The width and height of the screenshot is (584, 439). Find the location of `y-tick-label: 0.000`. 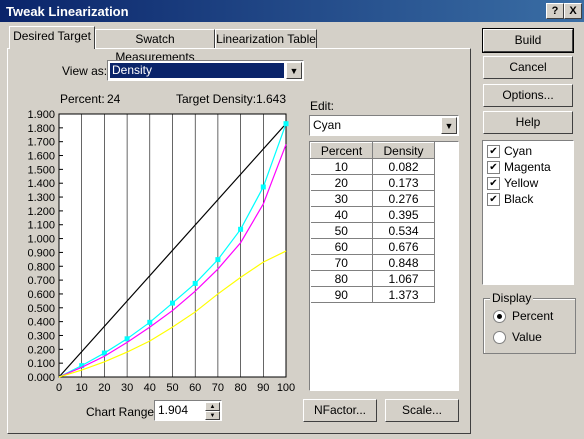

y-tick-label: 0.000 is located at coordinates (41, 378).